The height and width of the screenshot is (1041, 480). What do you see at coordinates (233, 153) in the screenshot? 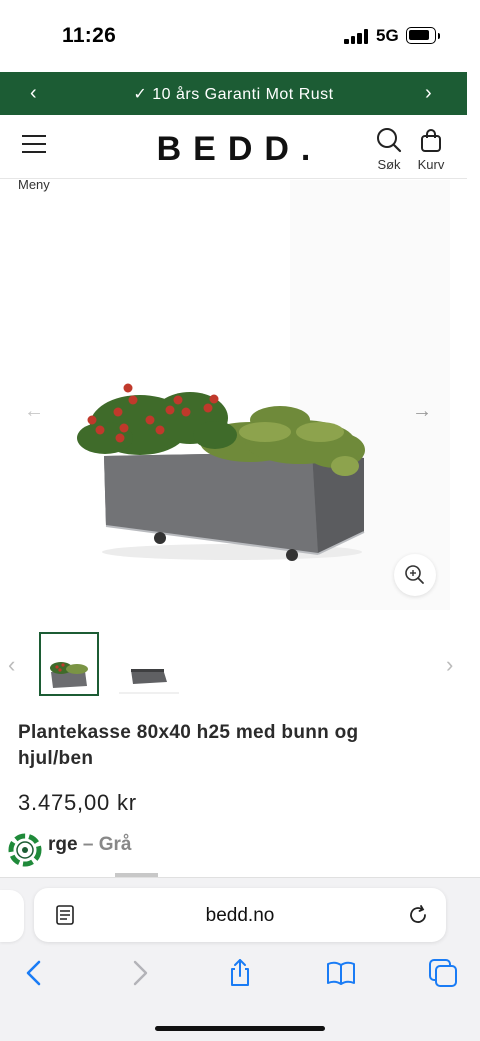
I see `site-header: Meny BEDD. Søk Kurv` at bounding box center [233, 153].